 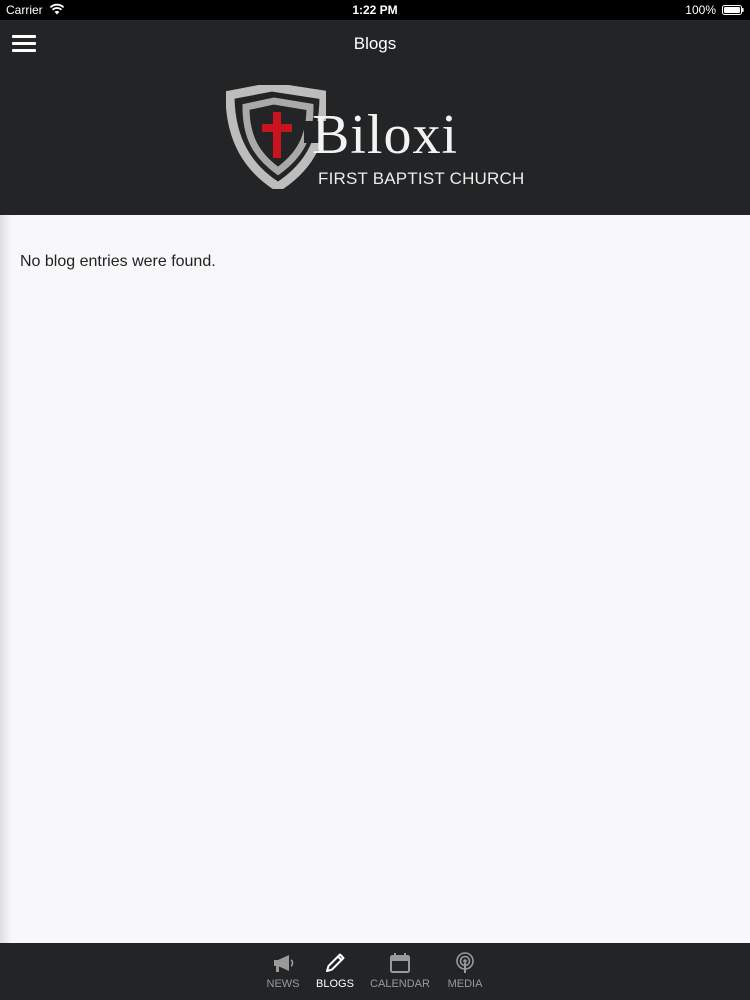 I want to click on page-title: Blogs, so click(x=375, y=43).